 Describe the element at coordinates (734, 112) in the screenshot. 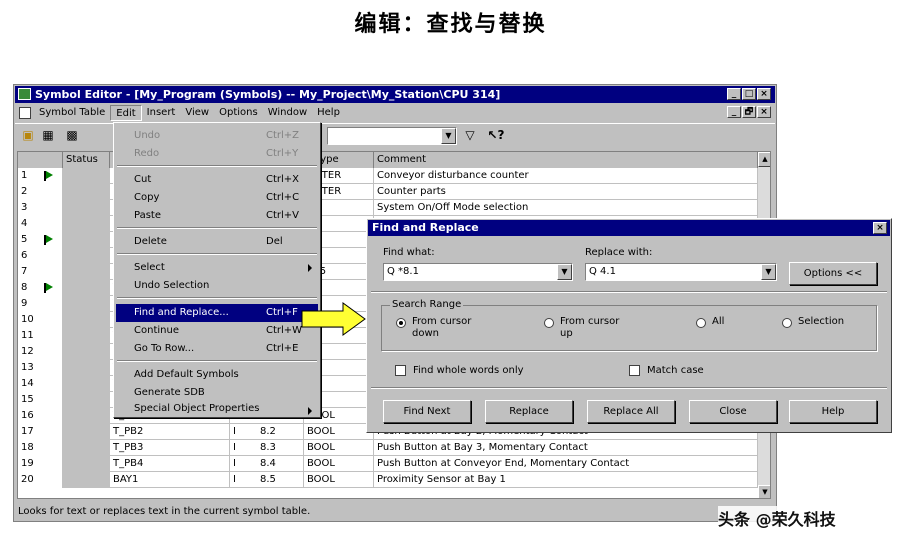

I see `doc-minimize-button: _` at that location.